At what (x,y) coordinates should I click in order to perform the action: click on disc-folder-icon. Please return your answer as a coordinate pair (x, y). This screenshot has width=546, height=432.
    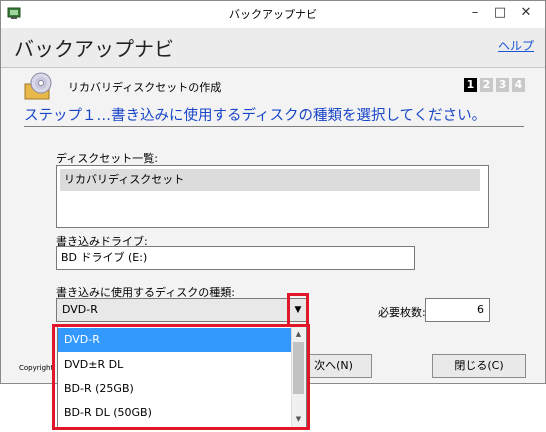
    Looking at the image, I should click on (38, 86).